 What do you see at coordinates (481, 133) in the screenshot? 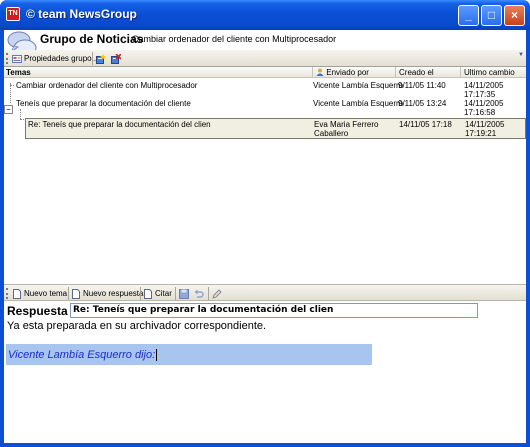
I see `last-change-time: 17:19:21` at bounding box center [481, 133].